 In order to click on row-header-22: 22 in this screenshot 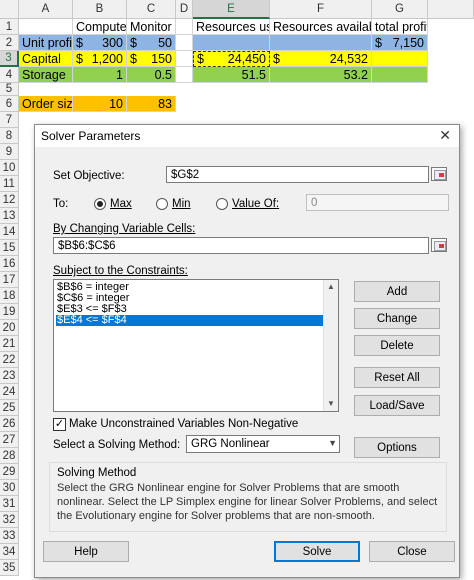, I will do `click(9, 360)`.